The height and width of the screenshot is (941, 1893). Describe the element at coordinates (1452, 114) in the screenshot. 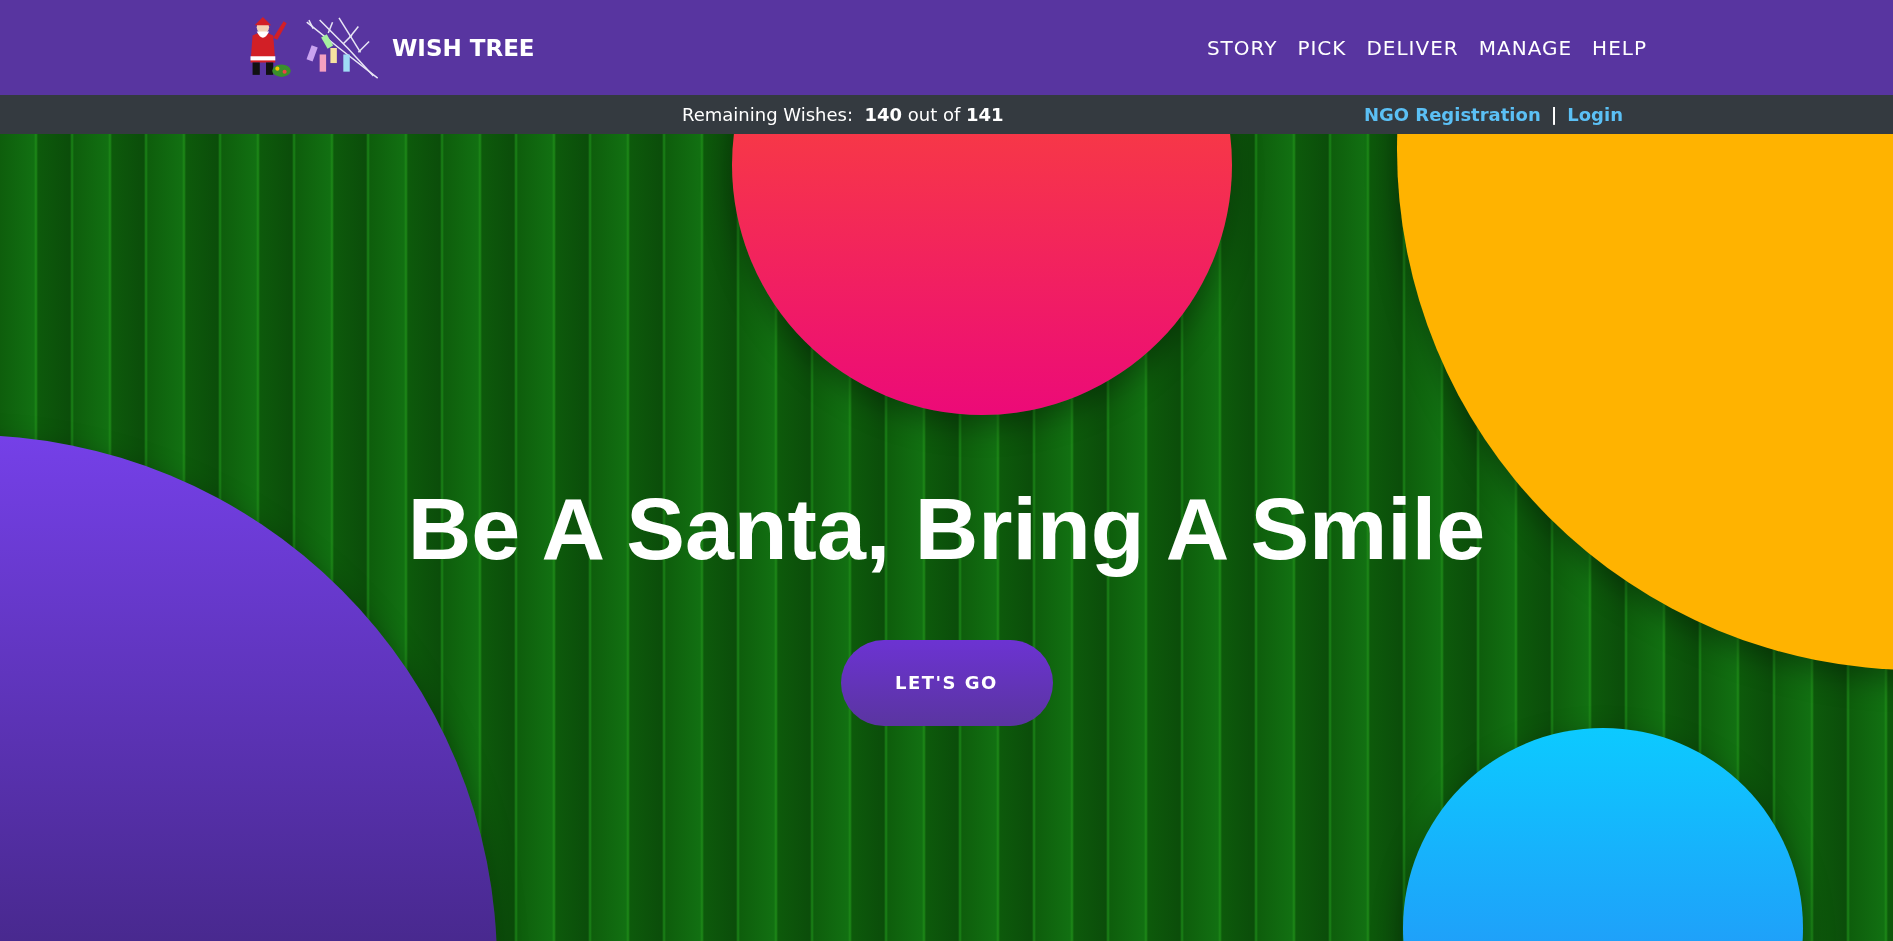

I see `ngo-registration-link: NGO Registration` at that location.